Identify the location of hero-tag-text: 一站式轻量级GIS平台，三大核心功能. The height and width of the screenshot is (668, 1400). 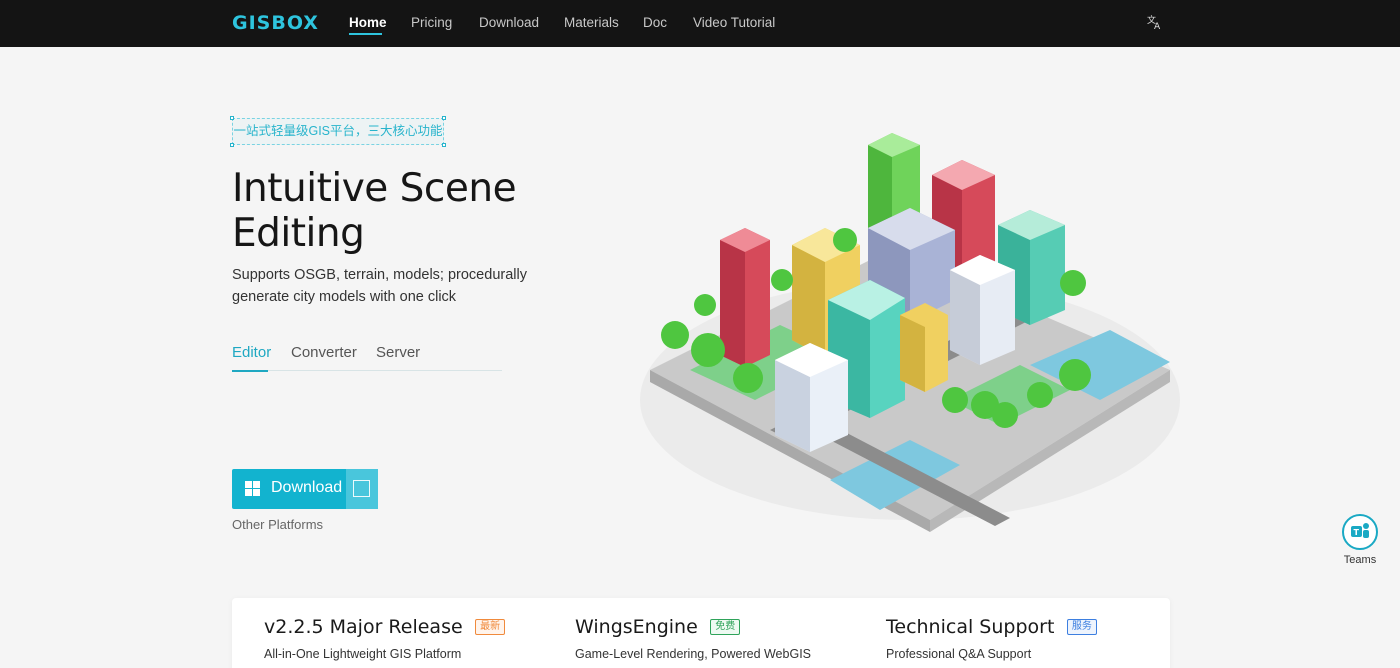
(338, 131).